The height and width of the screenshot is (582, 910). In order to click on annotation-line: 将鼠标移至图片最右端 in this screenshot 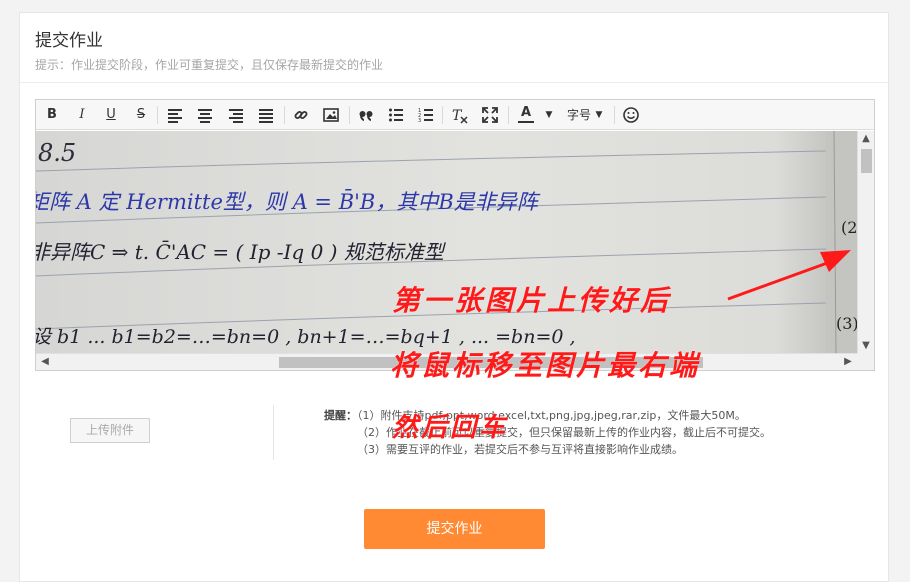, I will do `click(545, 365)`.